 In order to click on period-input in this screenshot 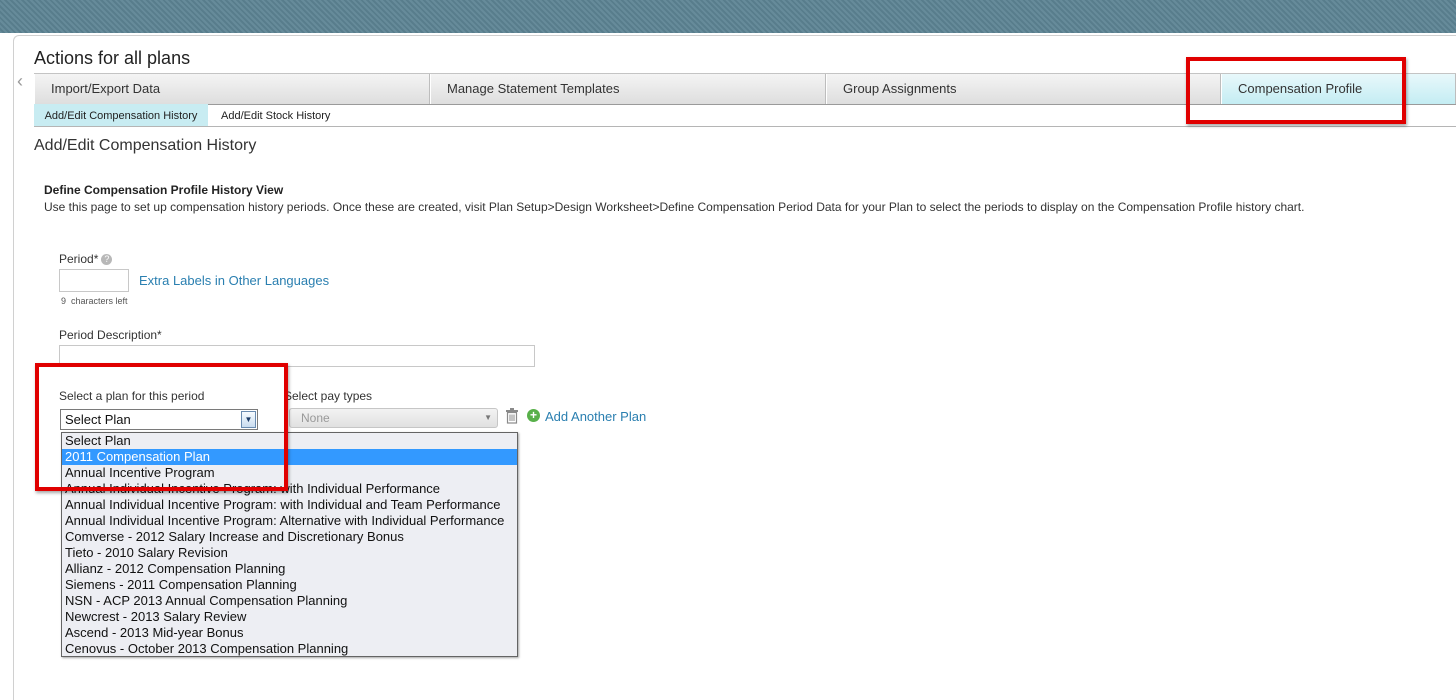, I will do `click(94, 280)`.